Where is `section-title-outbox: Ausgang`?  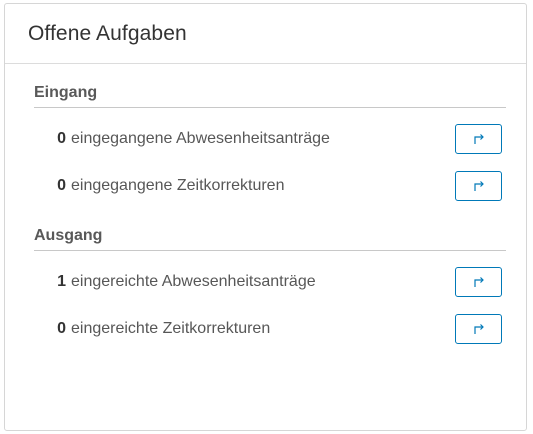
section-title-outbox: Ausgang is located at coordinates (270, 239).